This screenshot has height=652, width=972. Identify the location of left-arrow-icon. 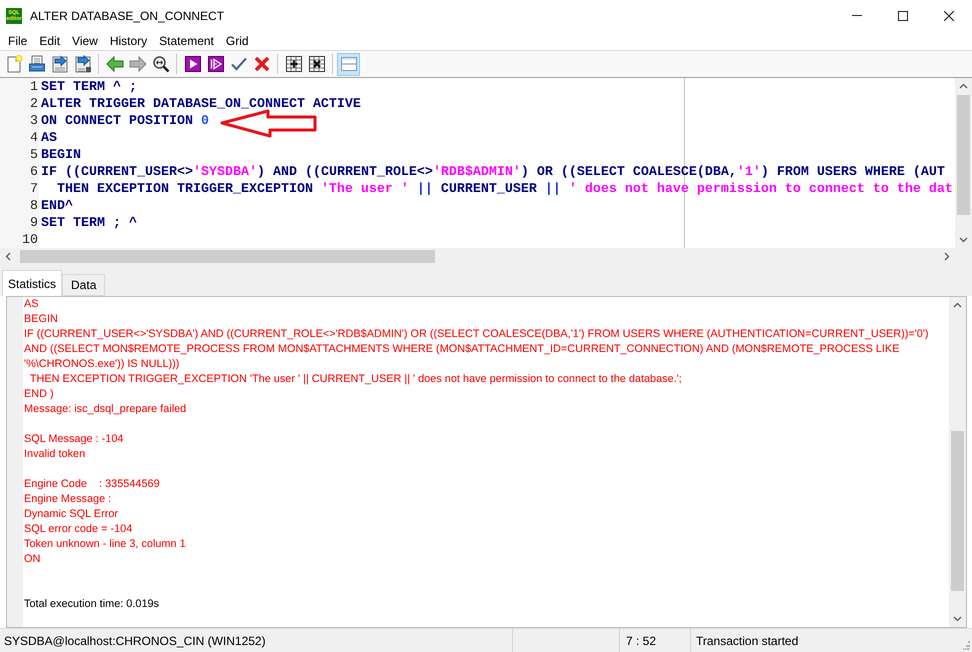
(115, 64).